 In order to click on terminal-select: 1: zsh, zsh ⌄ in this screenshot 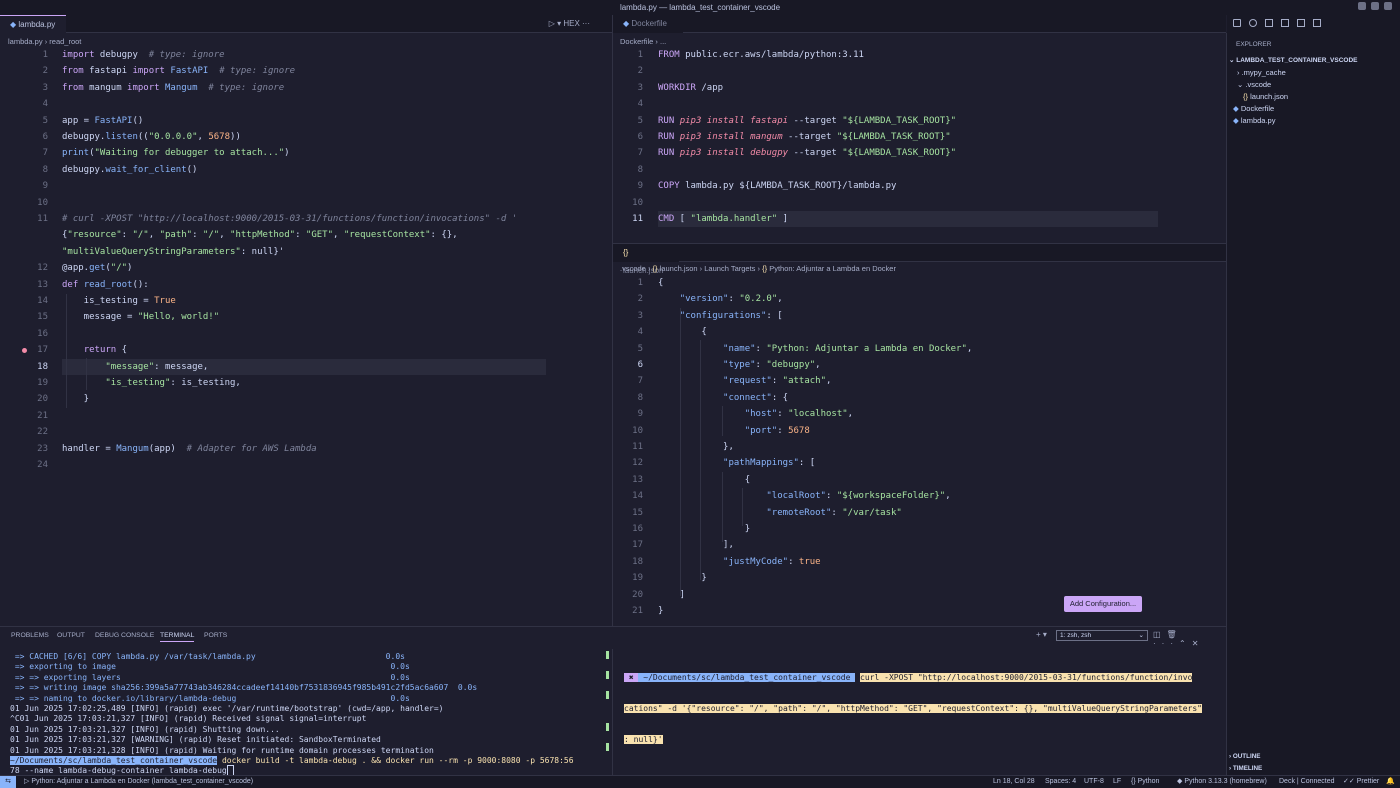, I will do `click(1102, 635)`.